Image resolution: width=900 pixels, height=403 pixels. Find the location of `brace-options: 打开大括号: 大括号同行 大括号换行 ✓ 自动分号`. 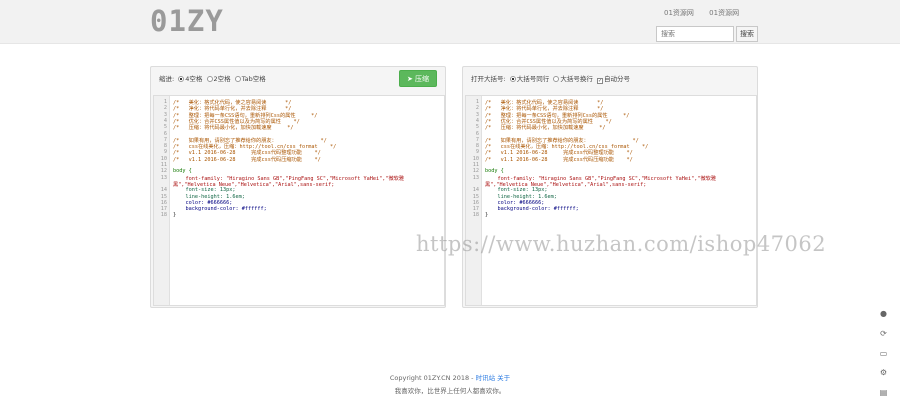

brace-options: 打开大括号: 大括号同行 大括号换行 ✓ 自动分号 is located at coordinates (550, 78).